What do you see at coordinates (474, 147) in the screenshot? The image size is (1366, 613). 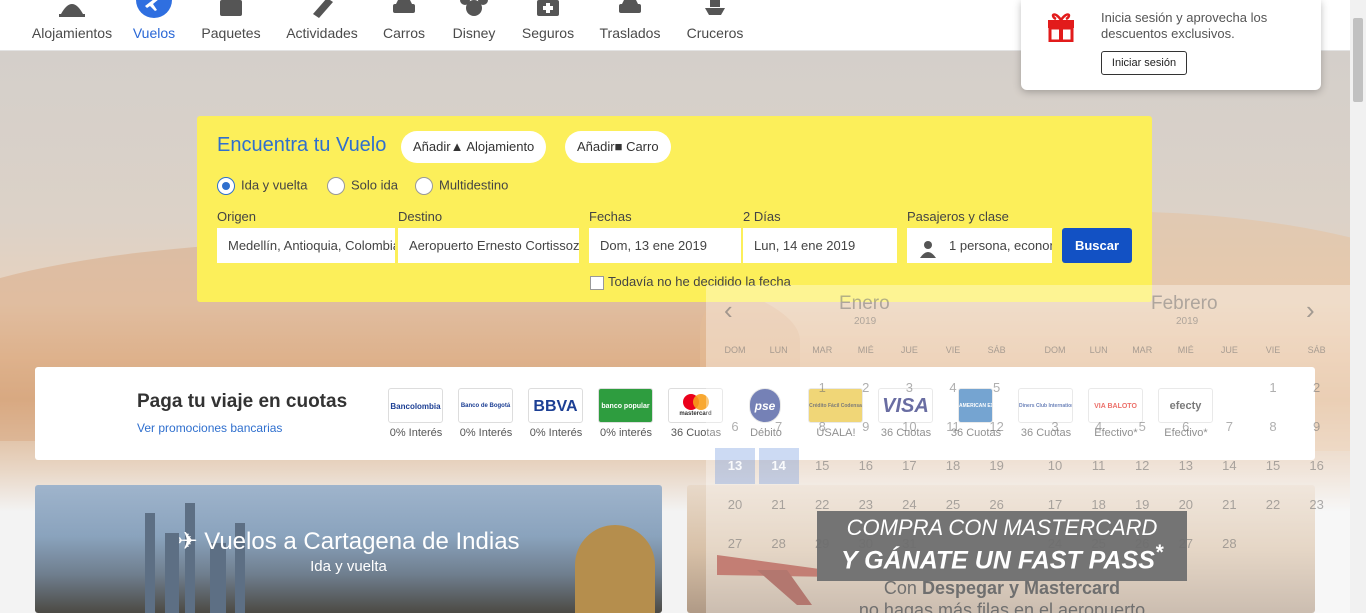 I see `add-lodging-button: Añadir▲ Alojamiento` at bounding box center [474, 147].